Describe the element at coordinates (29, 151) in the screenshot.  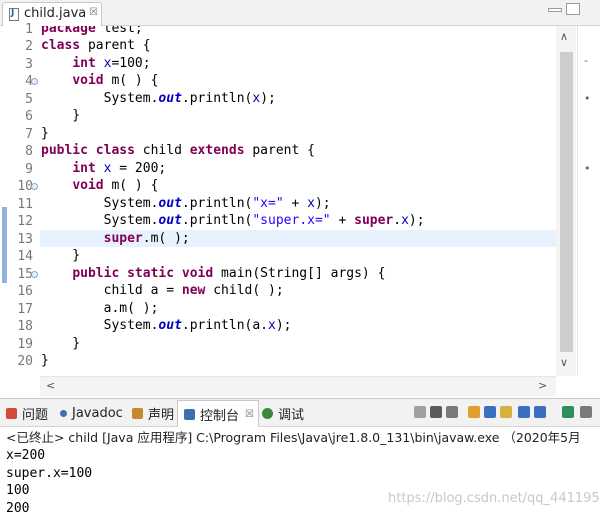
I see `line-number: 8` at that location.